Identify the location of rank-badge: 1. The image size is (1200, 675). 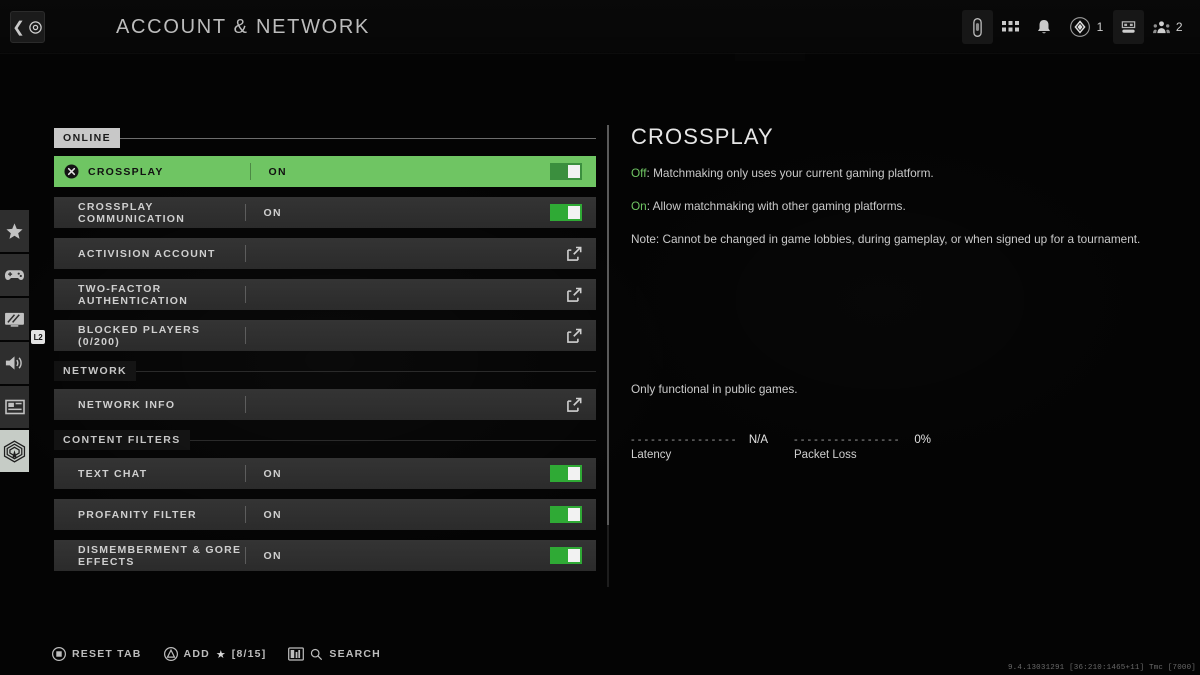
(1086, 27).